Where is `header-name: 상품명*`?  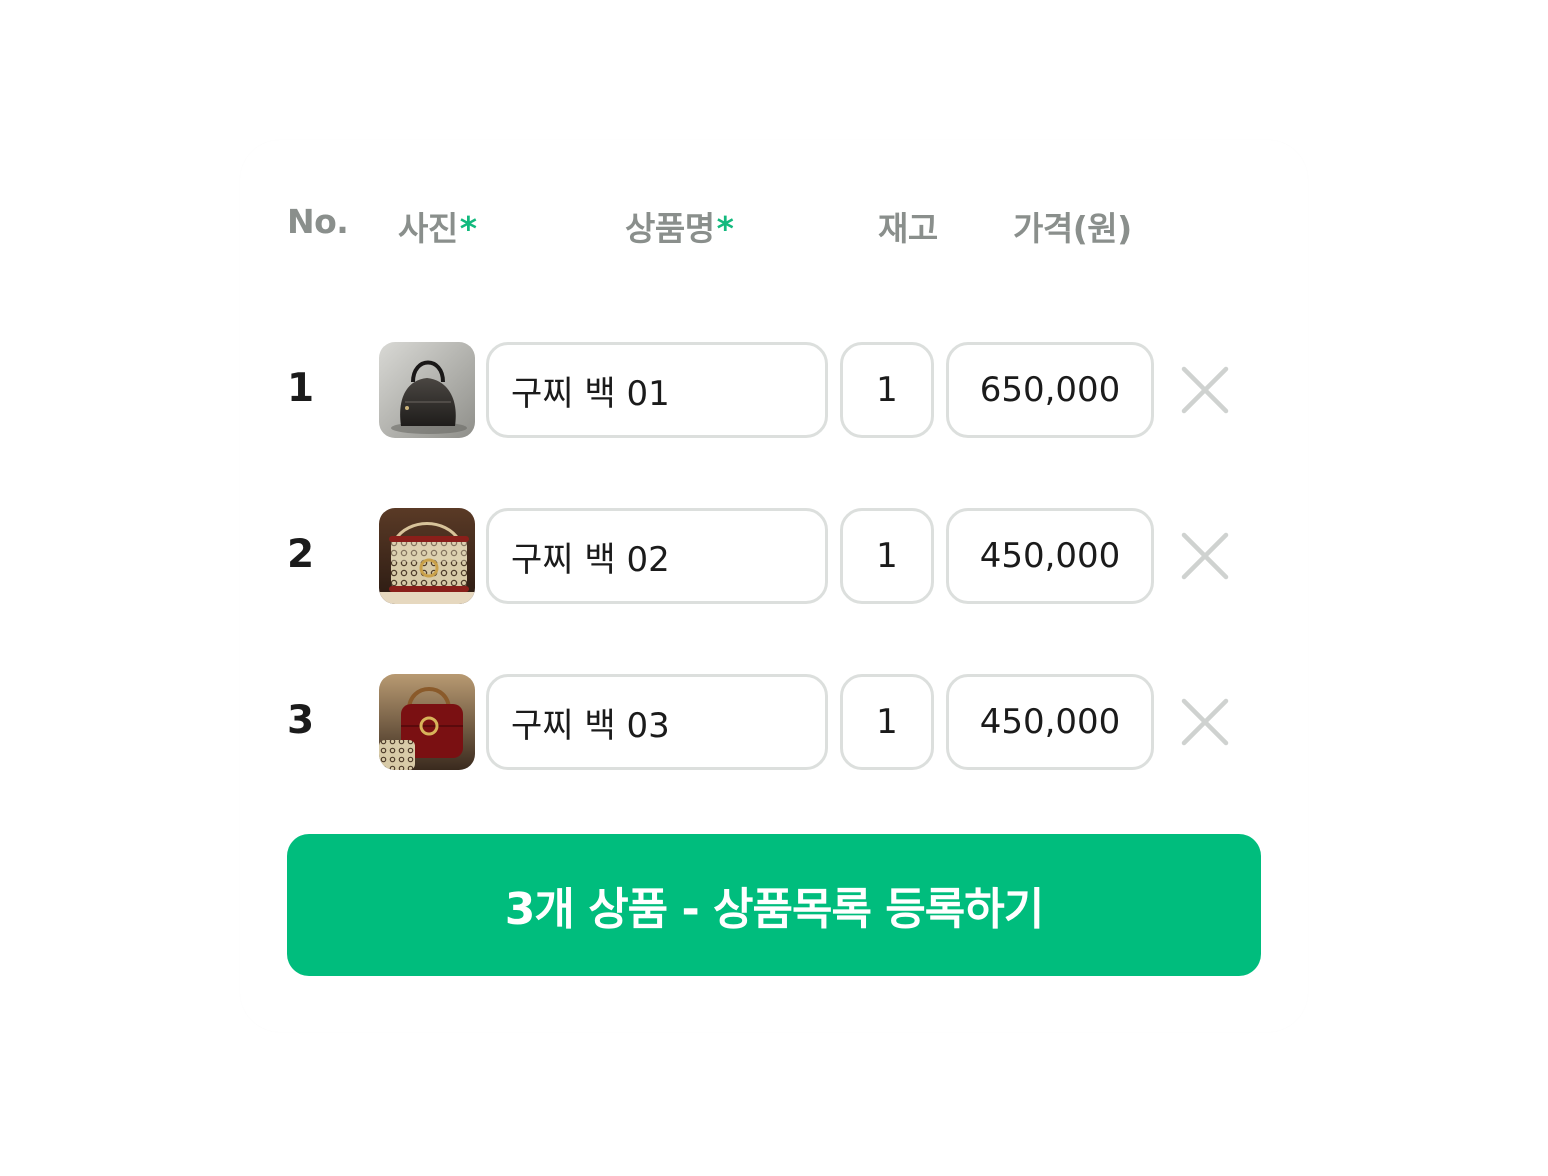 header-name: 상품명* is located at coordinates (679, 228).